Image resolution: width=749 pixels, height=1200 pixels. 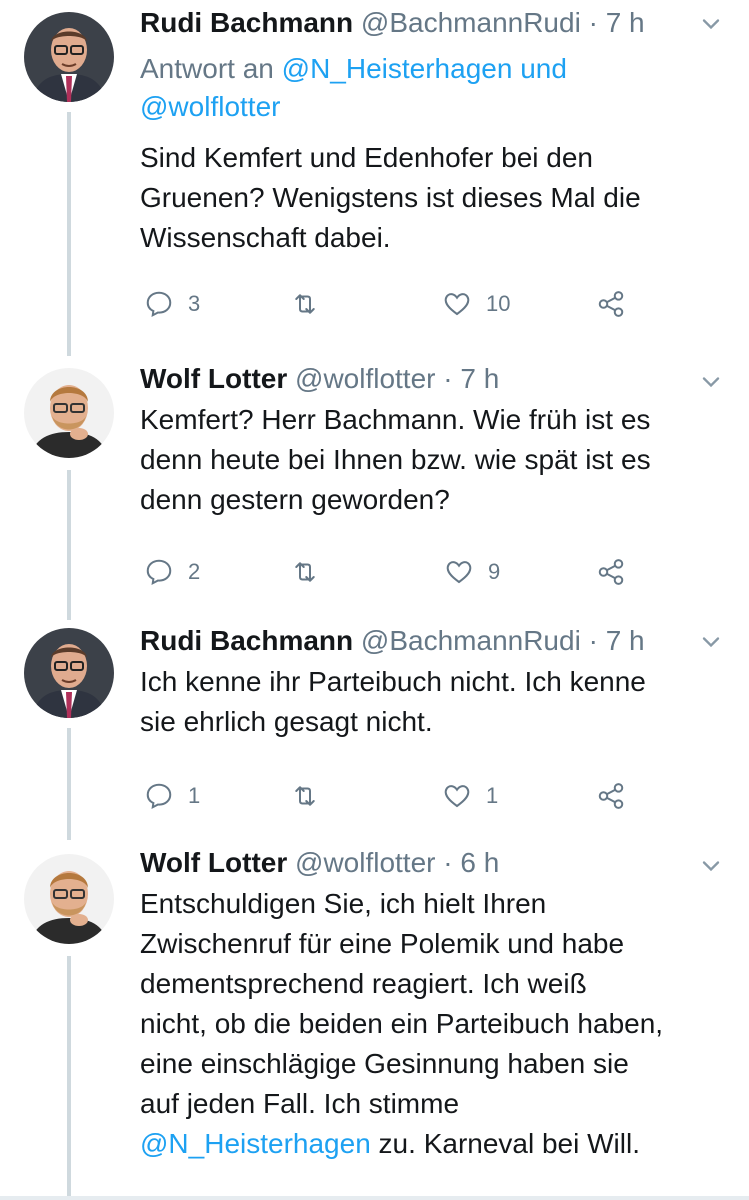 What do you see at coordinates (363, 983) in the screenshot?
I see `tweet-text-line: dementsprechend reagiert. Ich weiß` at bounding box center [363, 983].